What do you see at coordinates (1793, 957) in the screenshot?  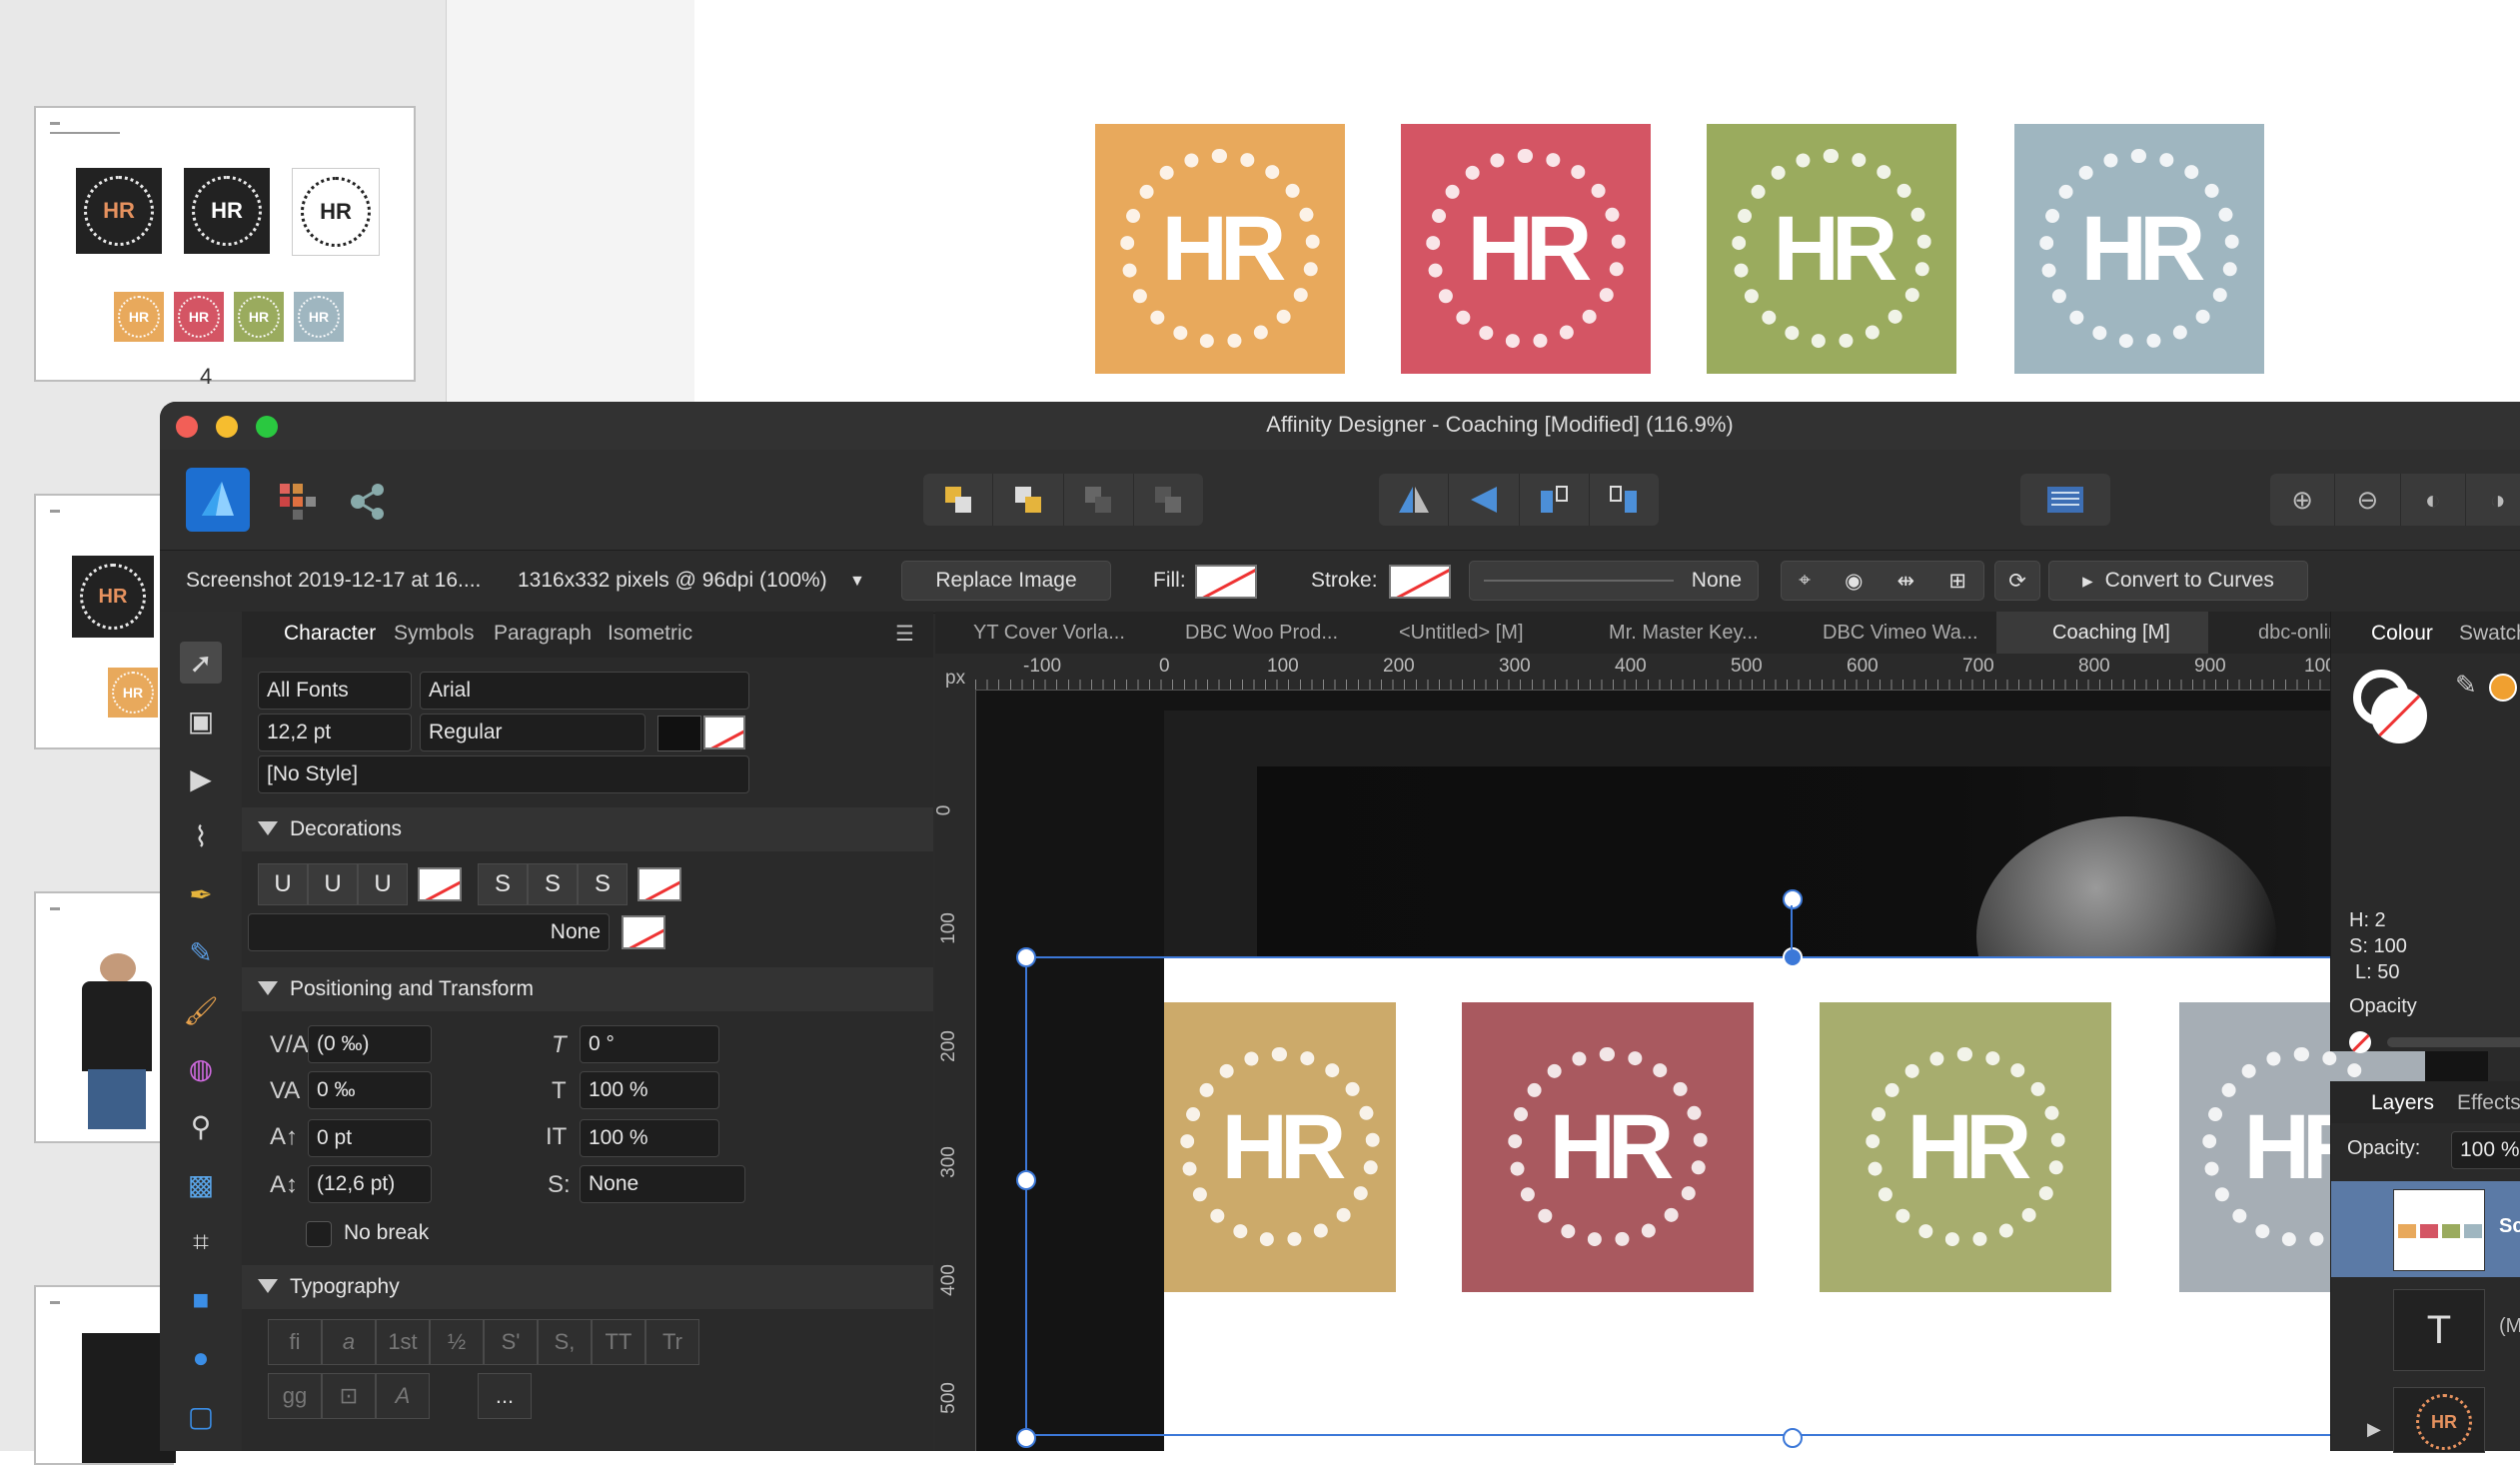 I see `selection-handle-top` at bounding box center [1793, 957].